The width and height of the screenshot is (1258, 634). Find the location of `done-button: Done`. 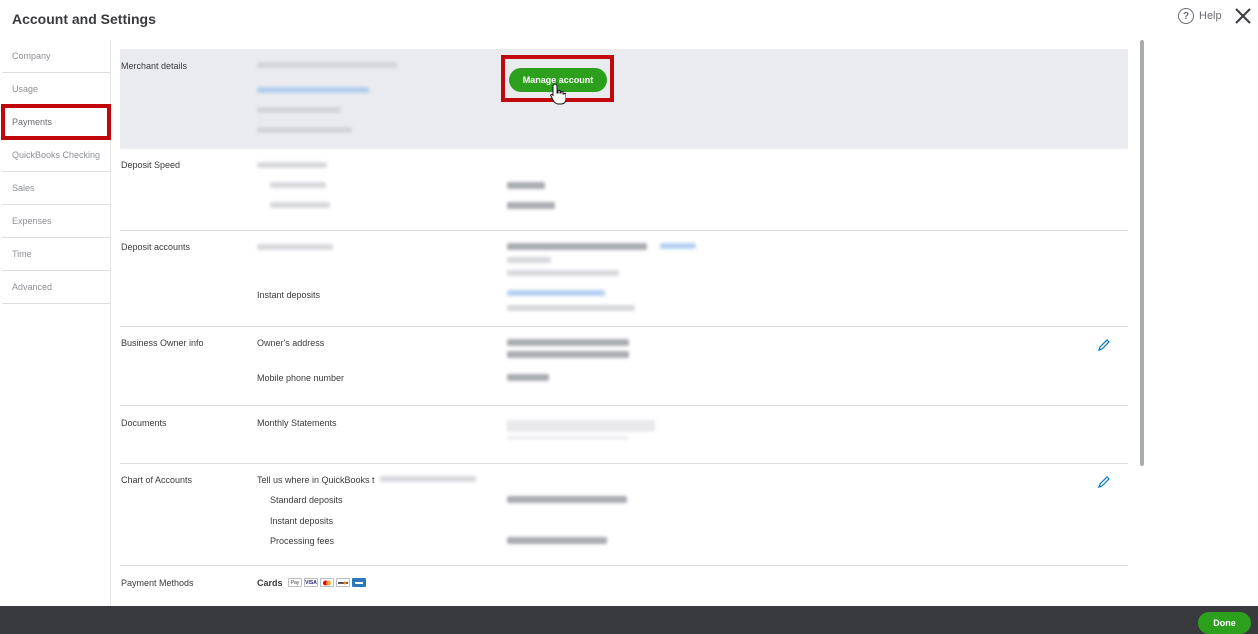

done-button: Done is located at coordinates (1224, 623).